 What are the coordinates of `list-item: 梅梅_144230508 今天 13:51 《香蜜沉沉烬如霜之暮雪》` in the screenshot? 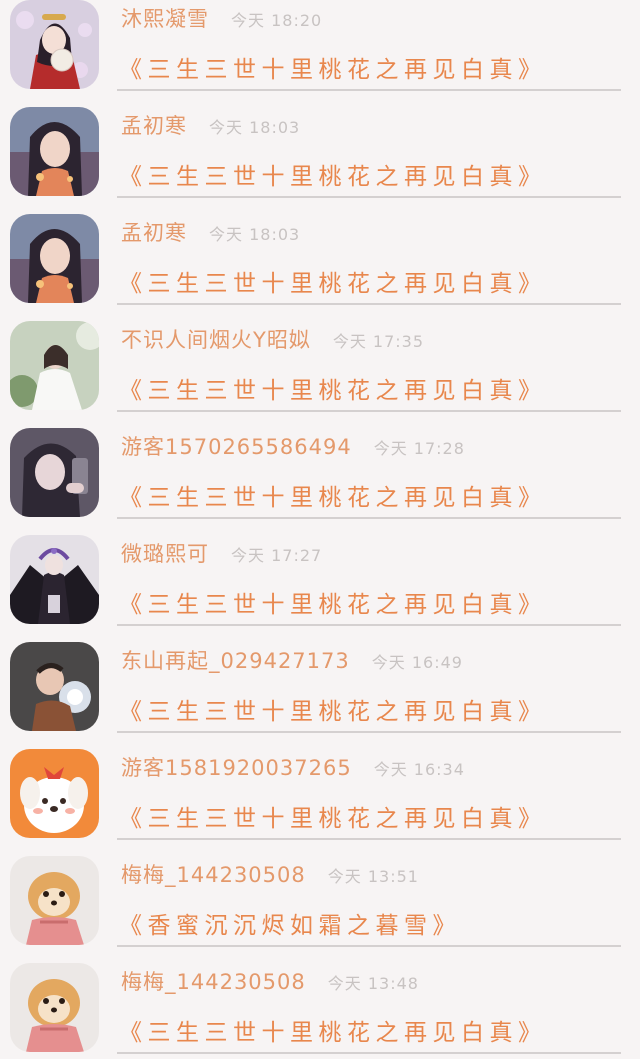 It's located at (320, 898).